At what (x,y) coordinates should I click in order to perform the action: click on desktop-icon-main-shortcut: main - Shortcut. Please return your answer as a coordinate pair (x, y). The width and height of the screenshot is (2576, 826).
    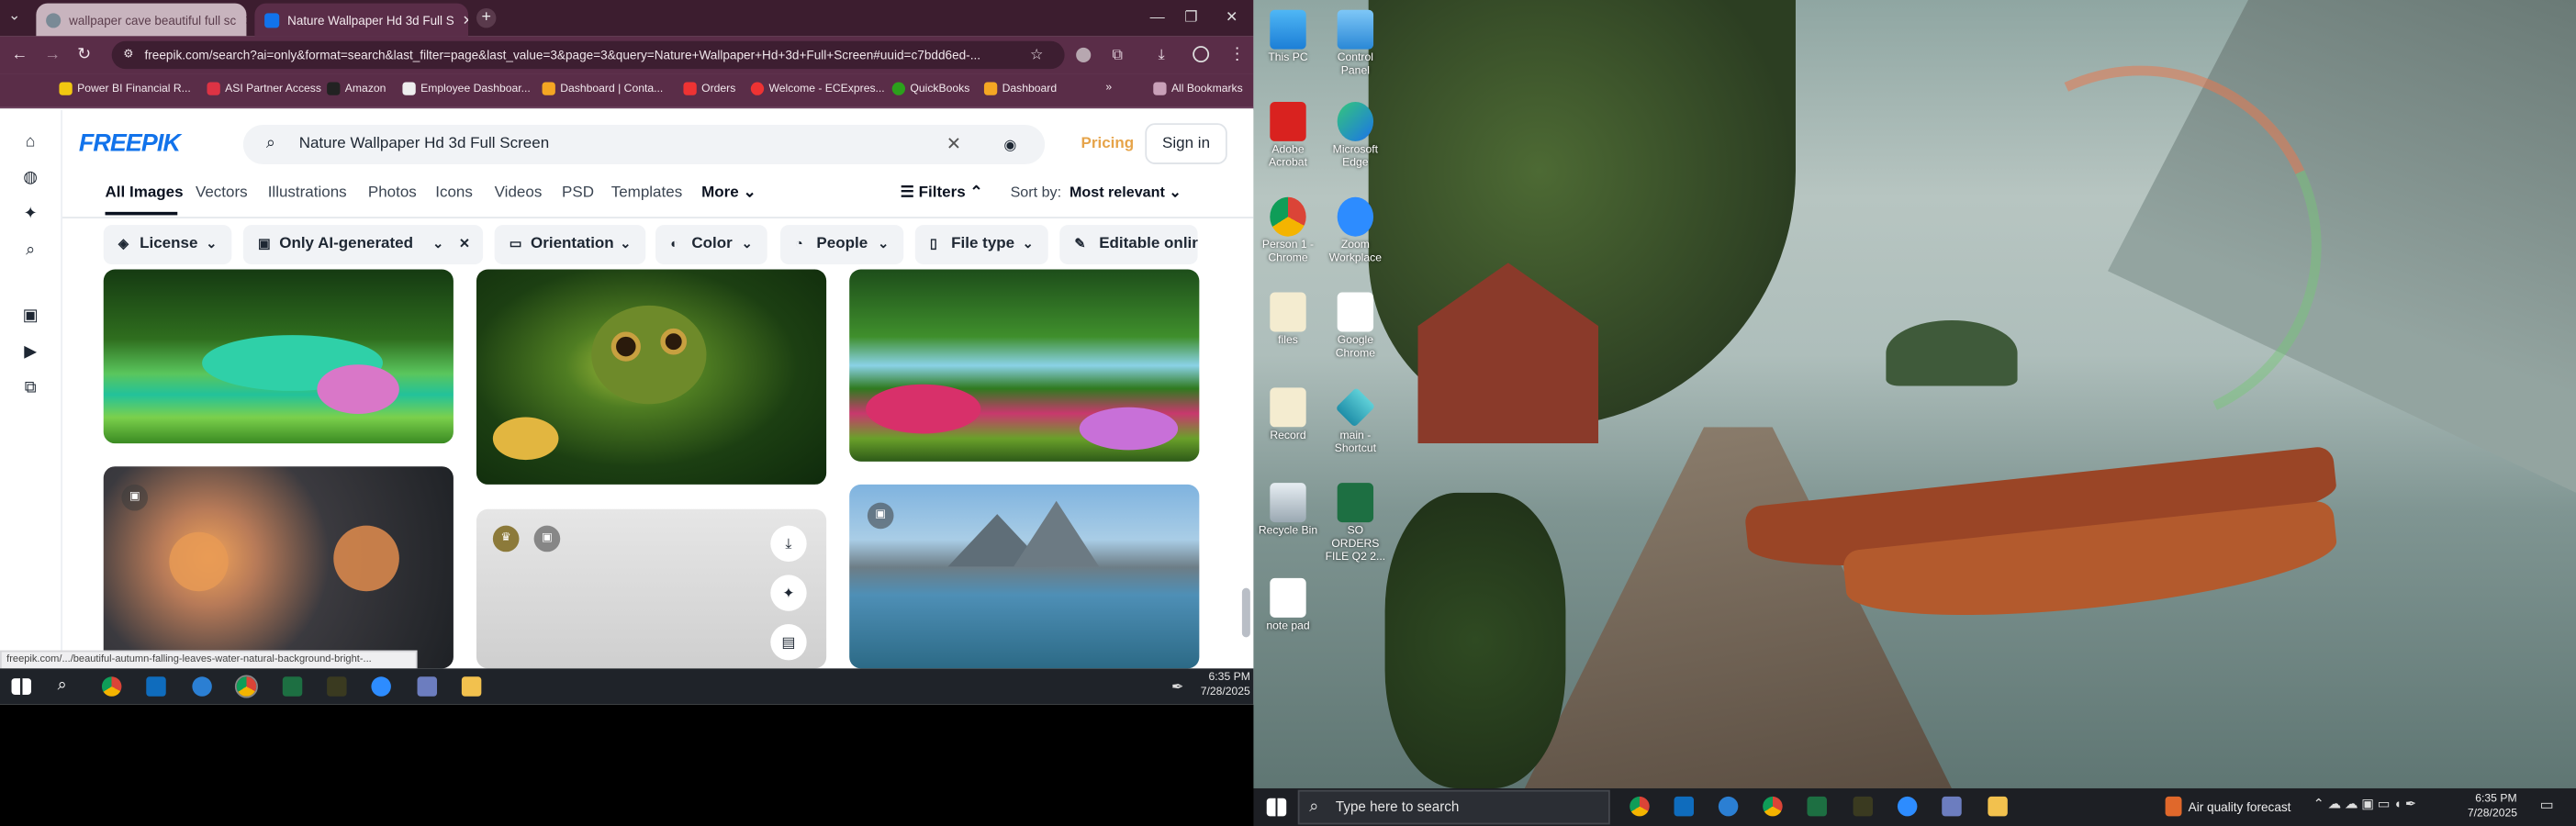
    Looking at the image, I should click on (1356, 421).